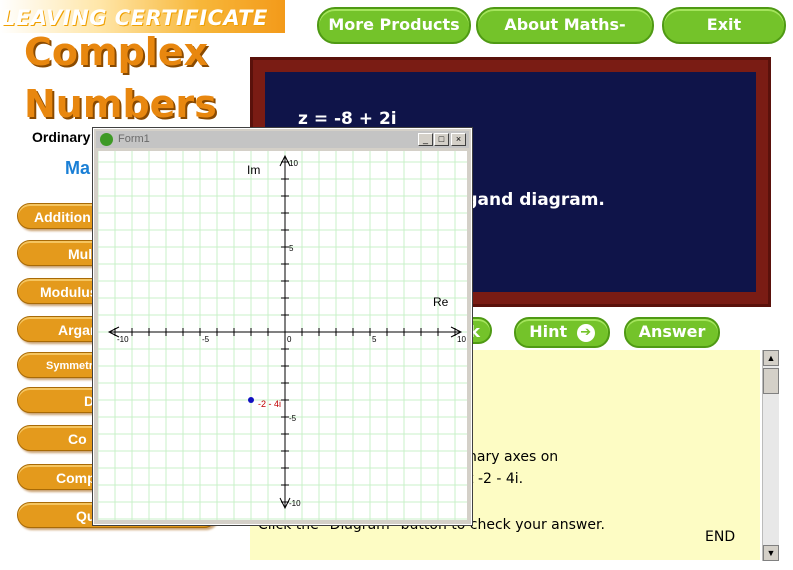  Describe the element at coordinates (513, 457) in the screenshot. I see `instruction-line1: nary axes on` at that location.